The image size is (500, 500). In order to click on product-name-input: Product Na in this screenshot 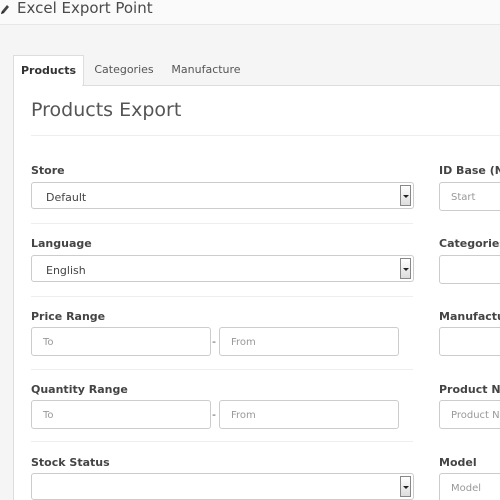, I will do `click(469, 414)`.